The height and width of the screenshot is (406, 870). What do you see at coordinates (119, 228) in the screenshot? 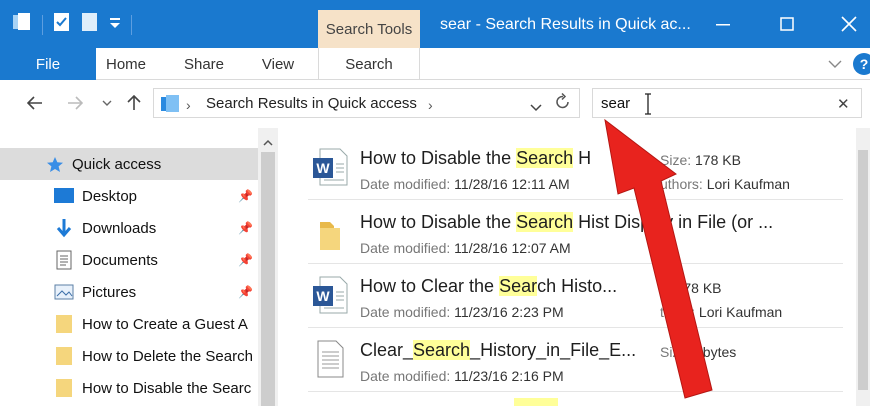
I see `sidebar-item-label: Downloads` at bounding box center [119, 228].